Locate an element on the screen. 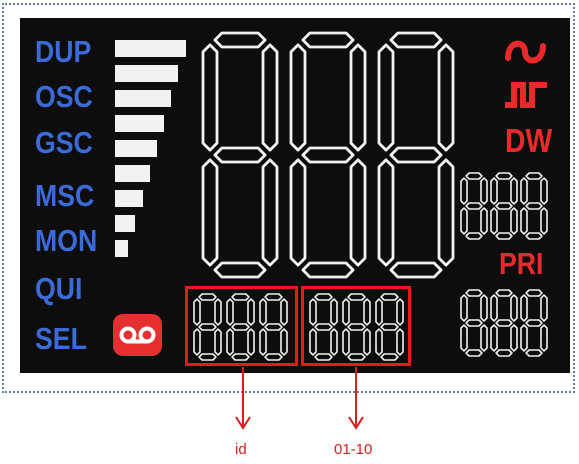  annotation-id: id is located at coordinates (241, 449).